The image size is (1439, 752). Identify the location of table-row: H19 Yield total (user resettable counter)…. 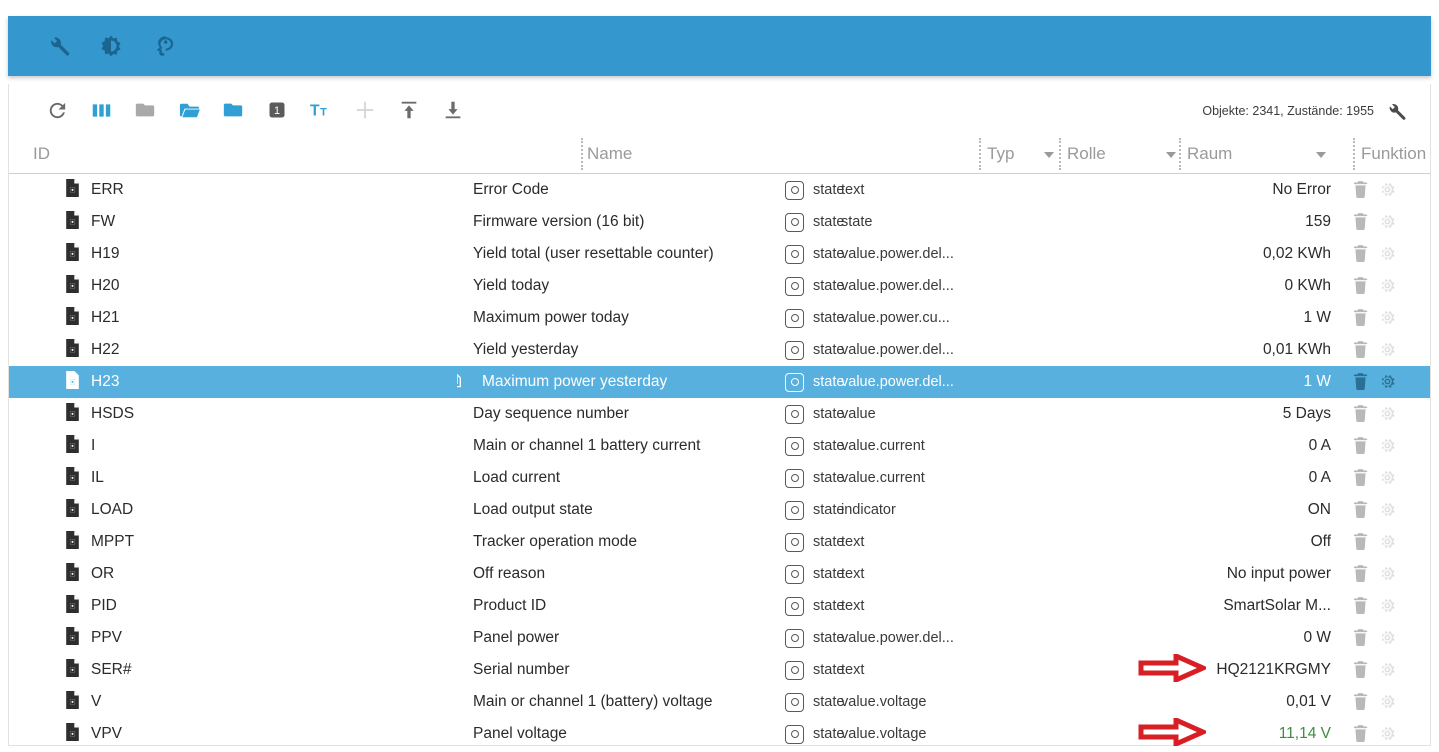
(719, 254).